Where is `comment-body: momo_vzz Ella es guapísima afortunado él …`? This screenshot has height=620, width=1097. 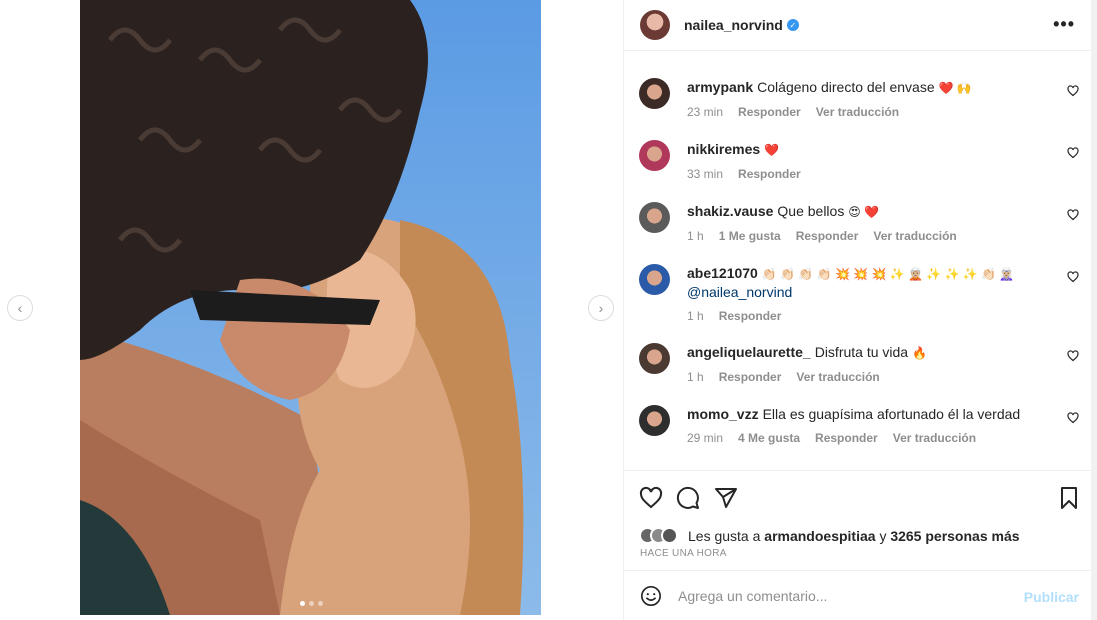 comment-body: momo_vzz Ella es guapísima afortunado él … is located at coordinates (867, 425).